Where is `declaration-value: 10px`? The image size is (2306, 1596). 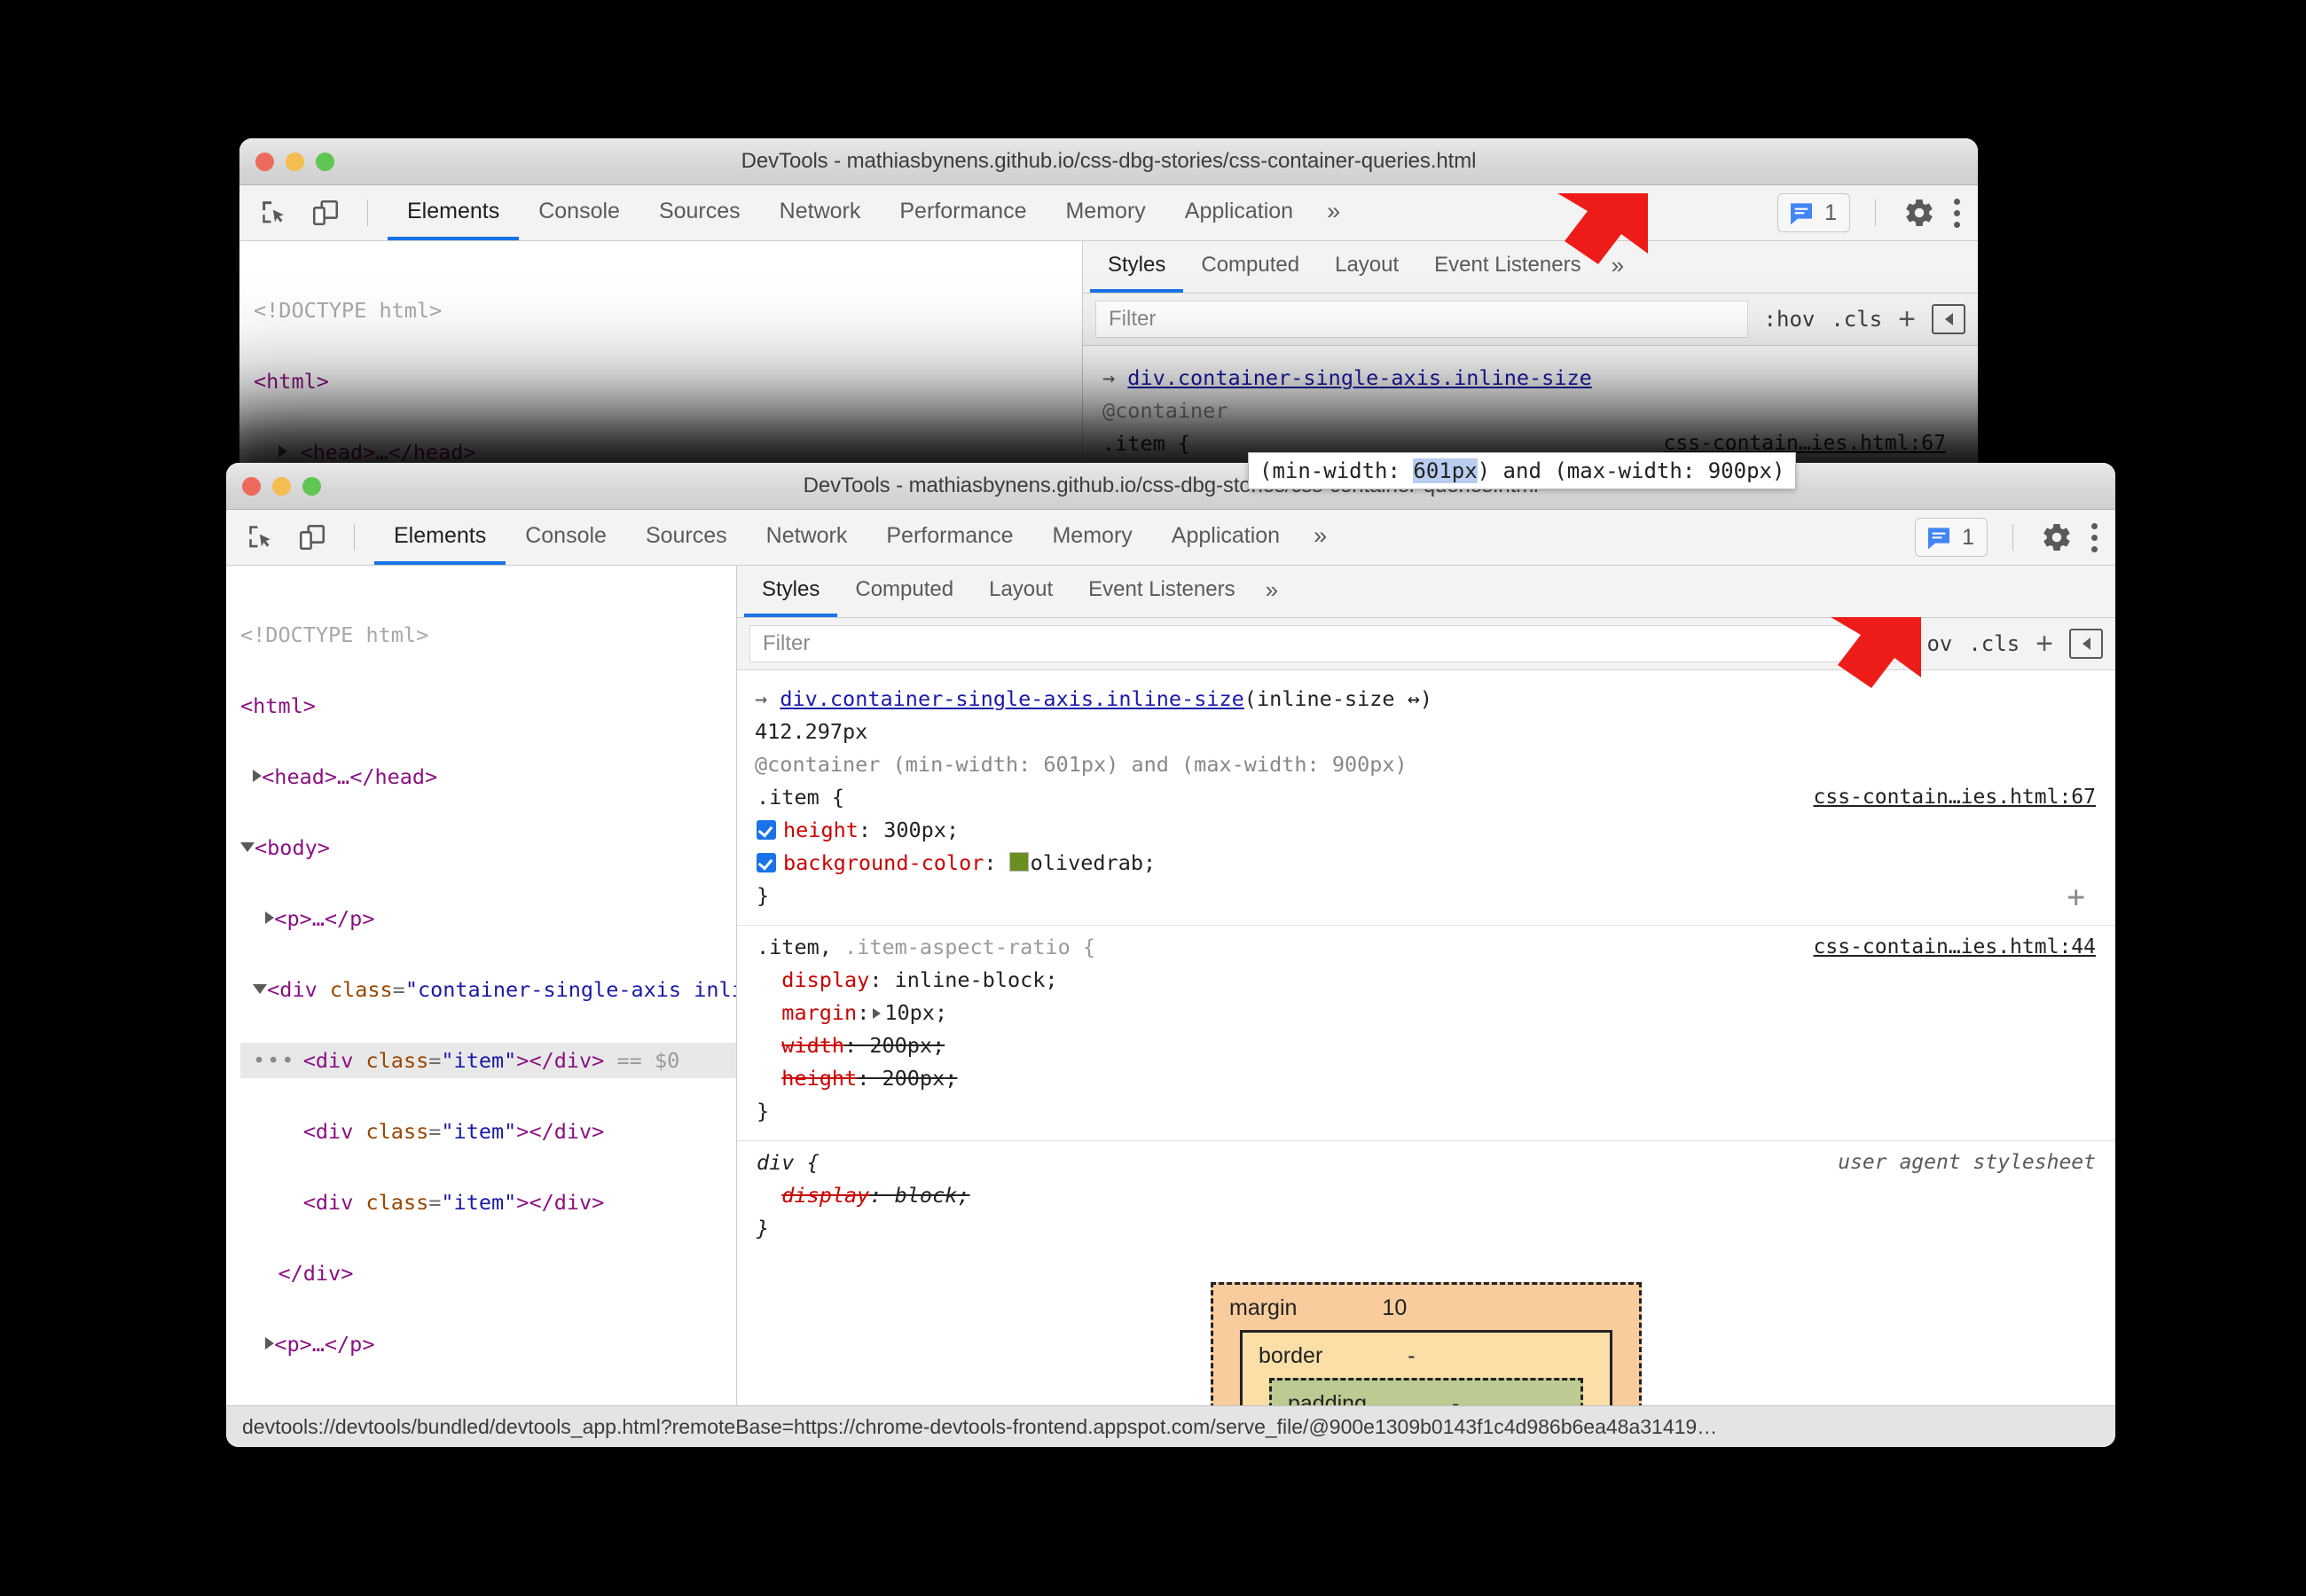
declaration-value: 10px is located at coordinates (909, 1013).